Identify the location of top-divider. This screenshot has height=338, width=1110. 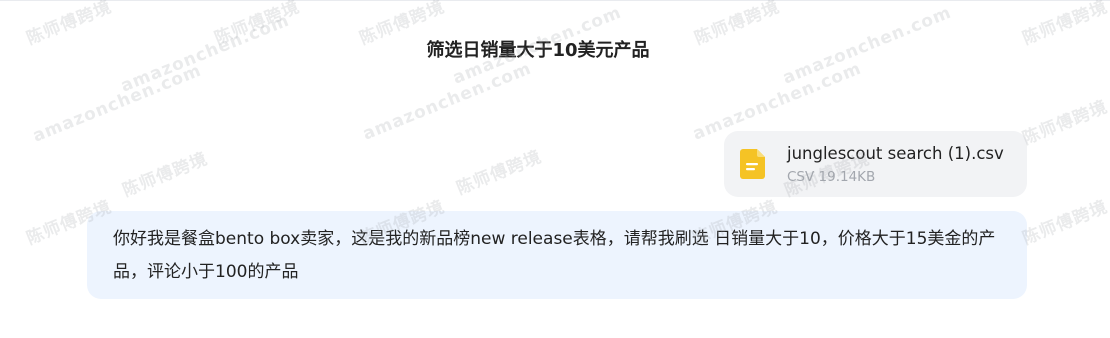
(555, 0).